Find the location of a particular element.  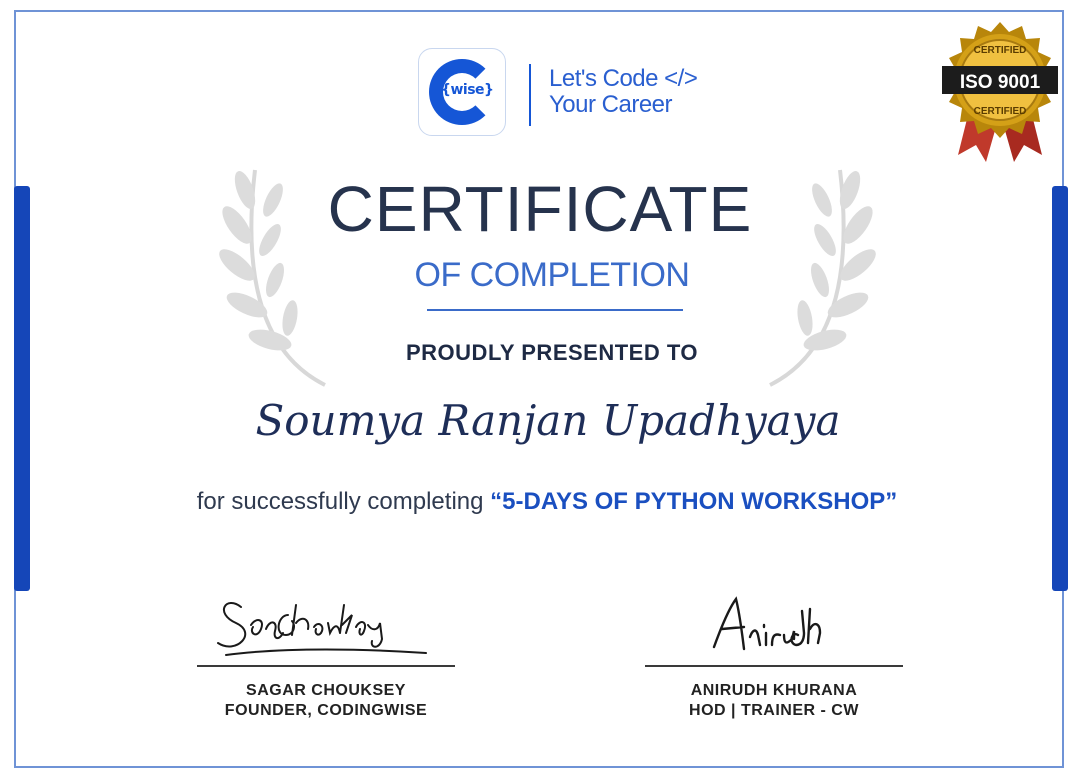

signature-block-trainer: ANIRUDH KHURANA HOD | TRAINER - CW is located at coordinates (774, 653).